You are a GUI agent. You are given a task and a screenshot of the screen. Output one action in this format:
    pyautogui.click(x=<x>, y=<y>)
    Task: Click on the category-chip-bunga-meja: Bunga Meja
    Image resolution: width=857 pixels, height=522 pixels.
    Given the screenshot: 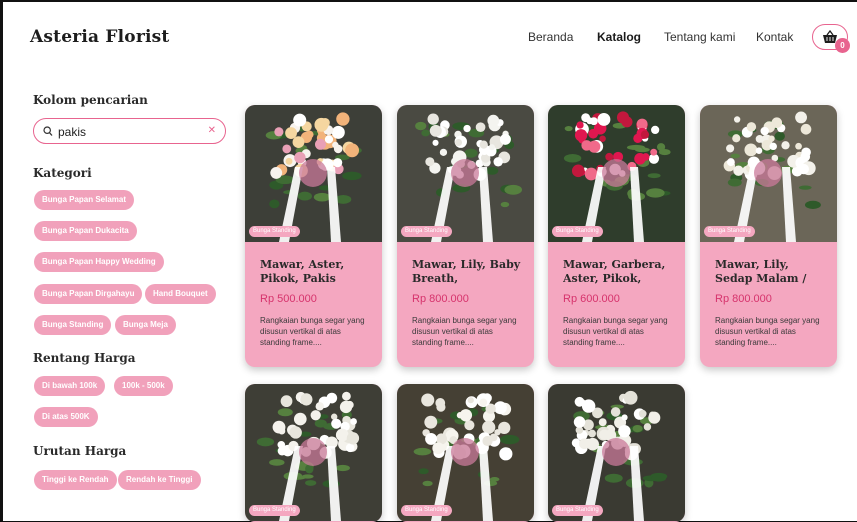 What is the action you would take?
    pyautogui.click(x=145, y=325)
    